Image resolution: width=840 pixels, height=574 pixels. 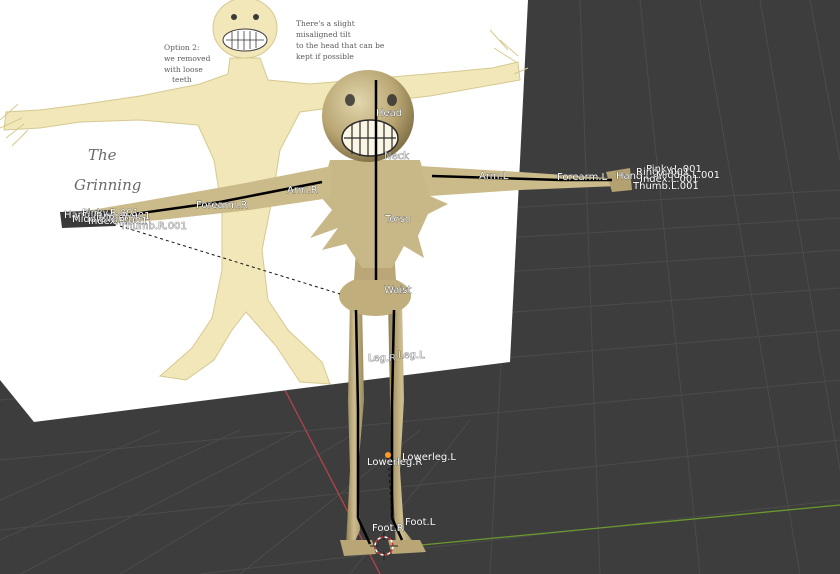 What do you see at coordinates (340, 45) in the screenshot?
I see `sketch-note-right-3: to the head that can be` at bounding box center [340, 45].